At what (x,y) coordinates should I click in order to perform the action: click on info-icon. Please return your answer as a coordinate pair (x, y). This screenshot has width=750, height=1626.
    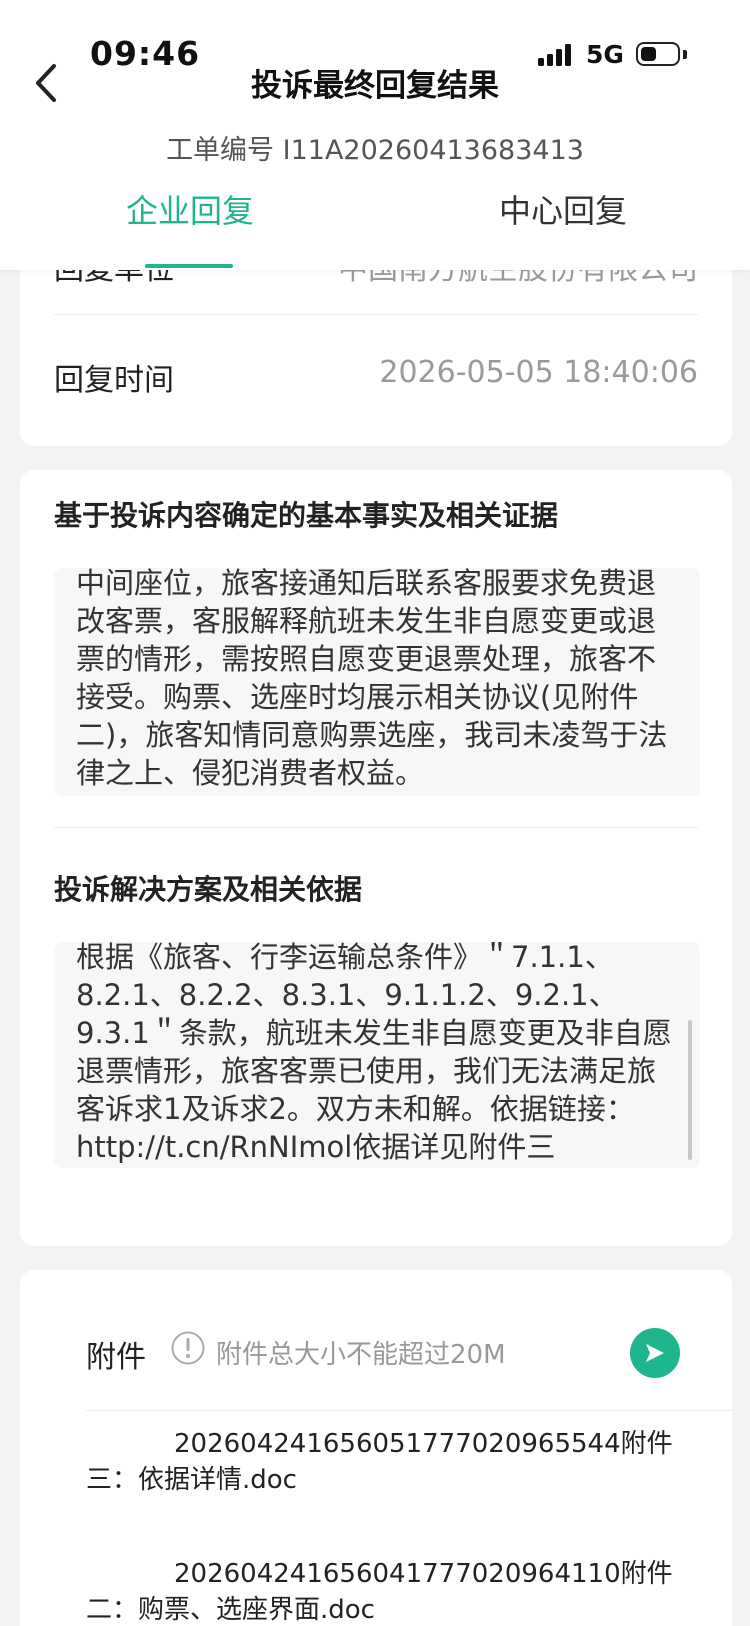
    Looking at the image, I should click on (188, 1348).